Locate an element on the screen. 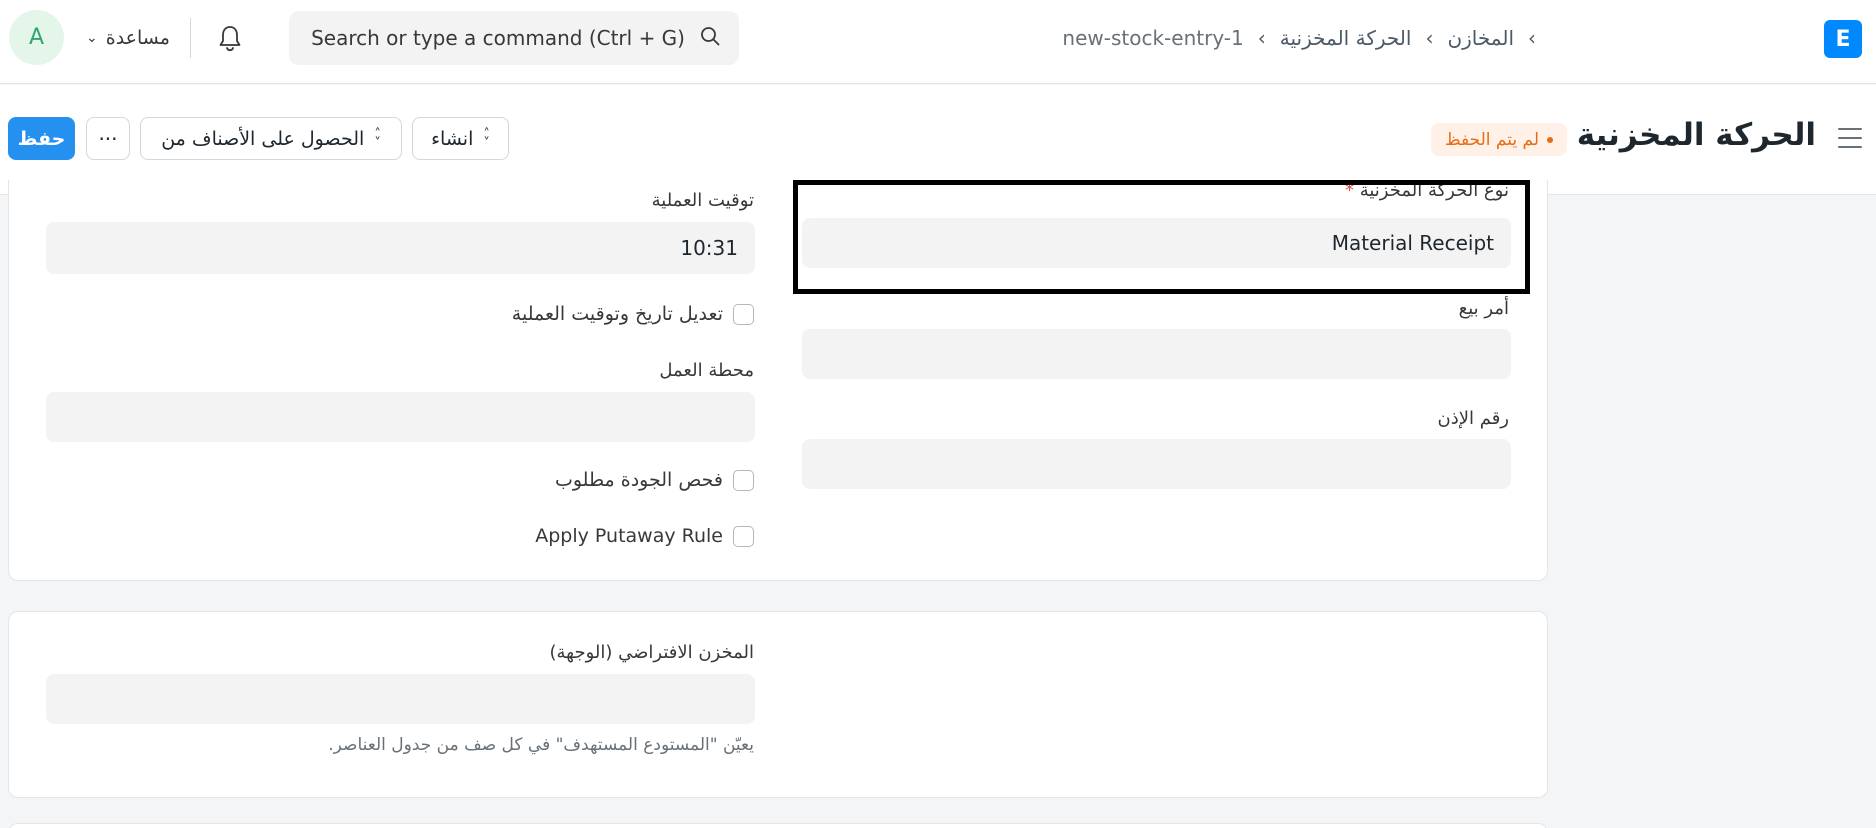  get-items-label: الحصول على الأصناف من is located at coordinates (263, 138).